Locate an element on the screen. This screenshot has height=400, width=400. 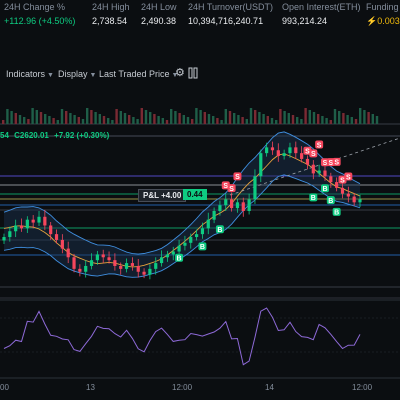
stat-5: Funding Ra ⚡0.0032 is located at coordinates (383, 14).